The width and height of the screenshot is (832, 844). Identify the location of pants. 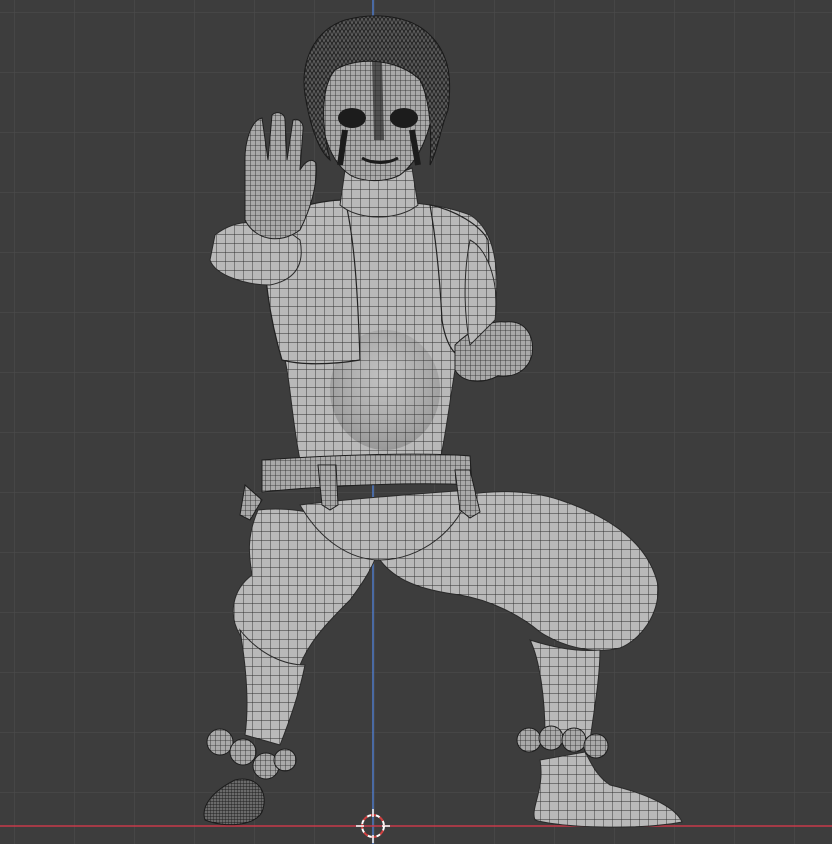
(445, 578).